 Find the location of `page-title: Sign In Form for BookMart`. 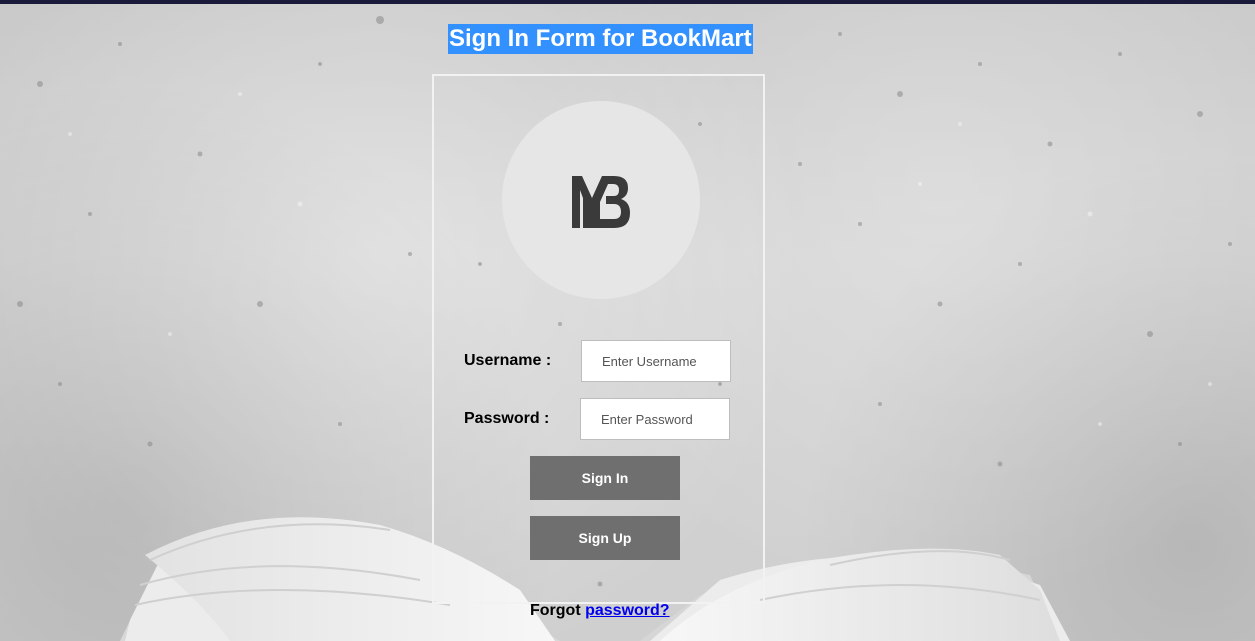

page-title: Sign In Form for BookMart is located at coordinates (600, 39).